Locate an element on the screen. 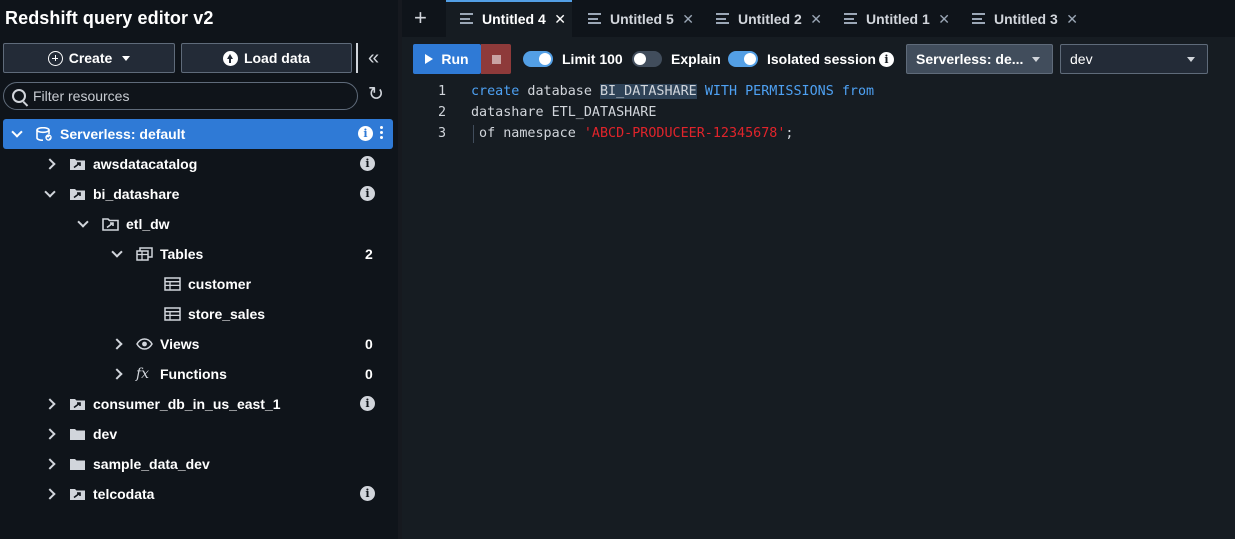 This screenshot has width=1235, height=539. sql-text: ; is located at coordinates (789, 133).